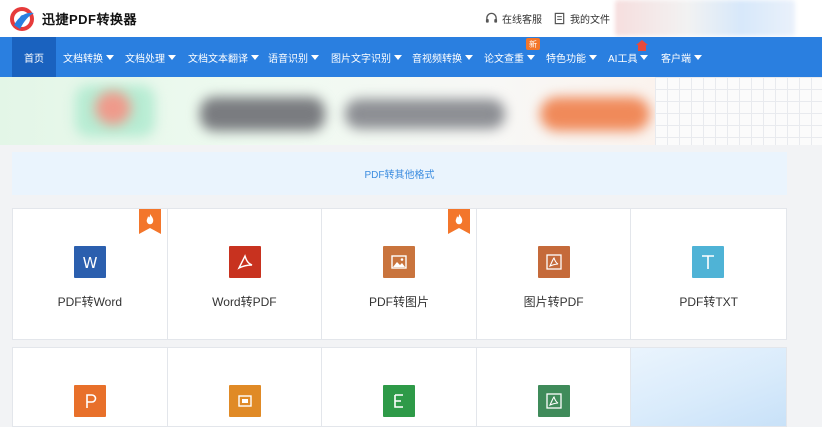  Describe the element at coordinates (398, 302) in the screenshot. I see `tool-label: PDF转图片` at that location.